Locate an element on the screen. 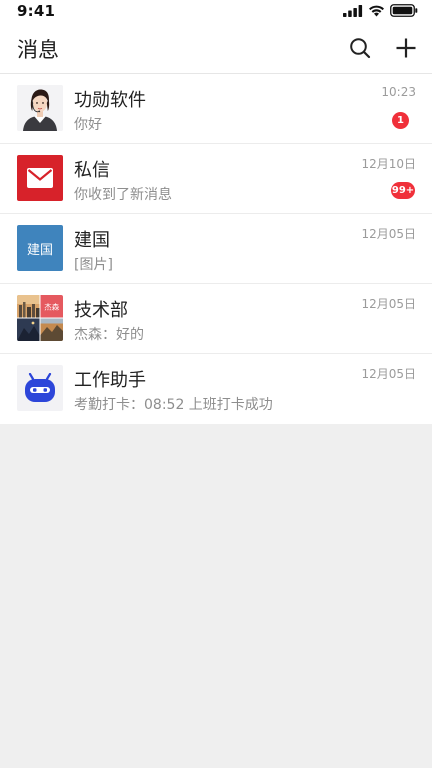 The width and height of the screenshot is (432, 768). private-message-avatar is located at coordinates (40, 178).